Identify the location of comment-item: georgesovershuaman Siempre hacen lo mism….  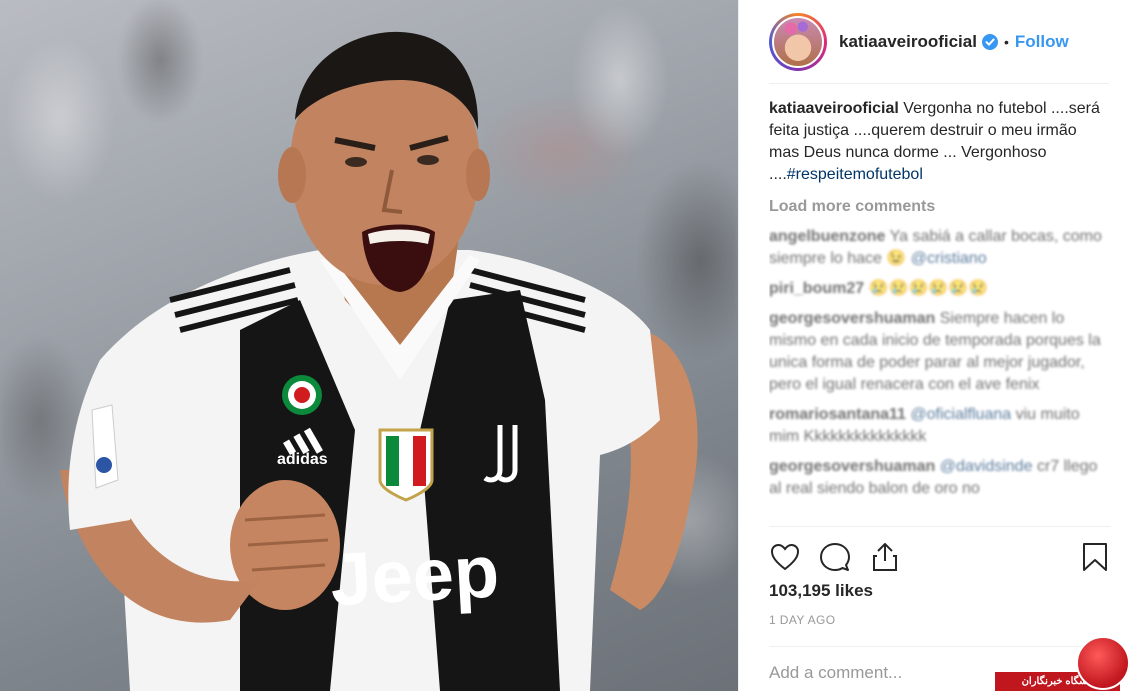
(940, 352).